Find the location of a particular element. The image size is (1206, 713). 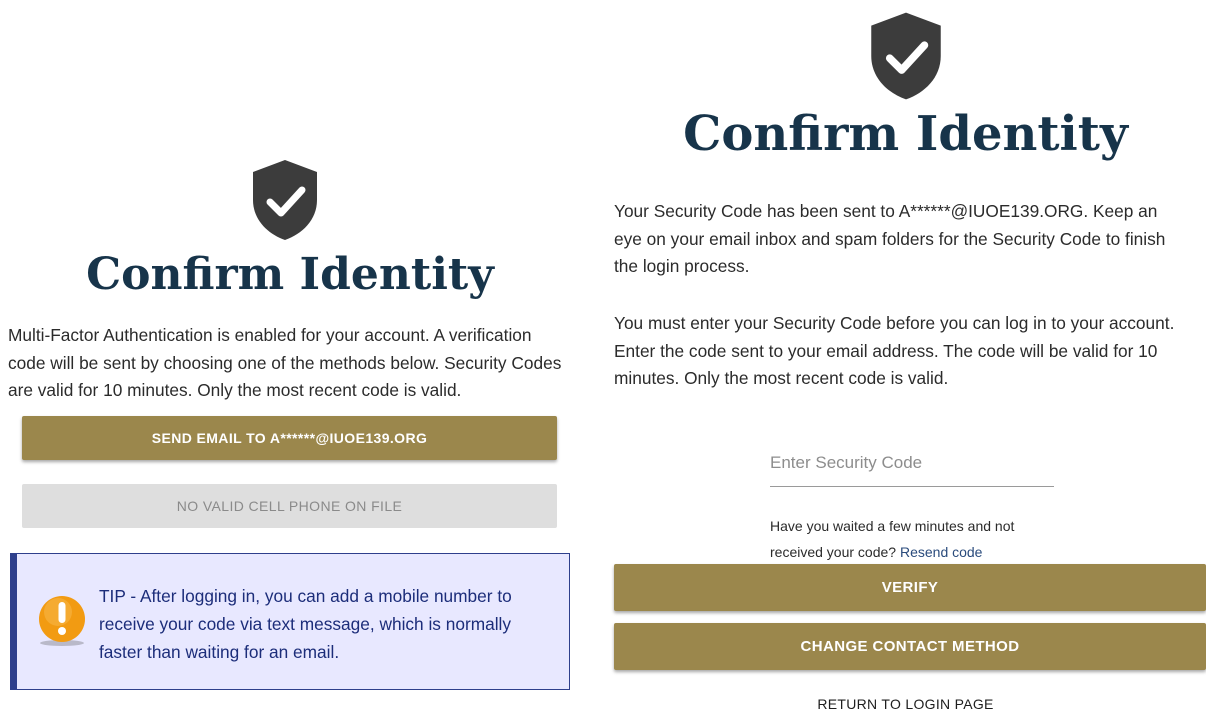

change-contact-method-button: CHANGE CONTACT METHOD is located at coordinates (910, 646).